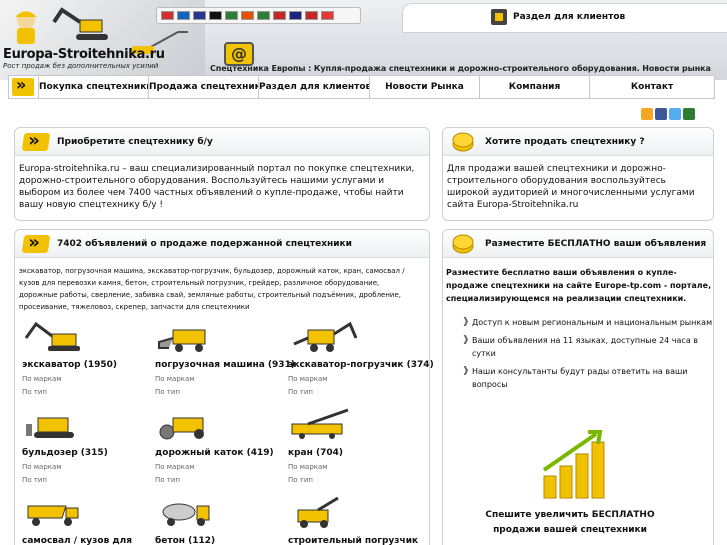  Describe the element at coordinates (80, 23) in the screenshot. I see `excavator-logo-icon` at that location.